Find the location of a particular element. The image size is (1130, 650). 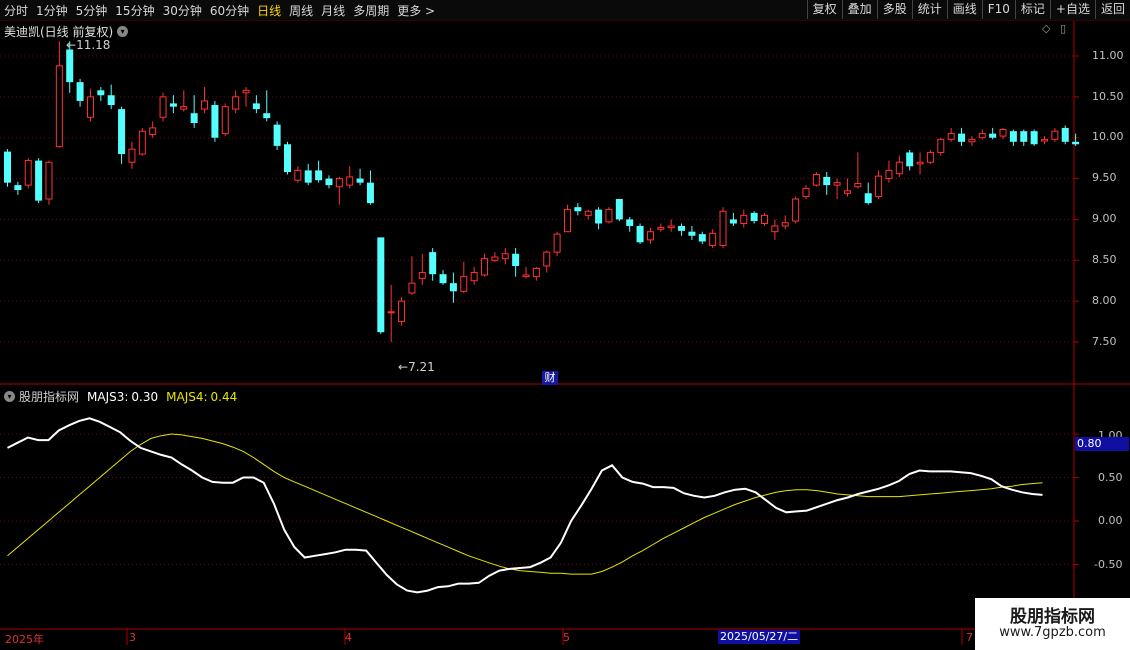

period-tab-7: 周线 is located at coordinates (301, 10).